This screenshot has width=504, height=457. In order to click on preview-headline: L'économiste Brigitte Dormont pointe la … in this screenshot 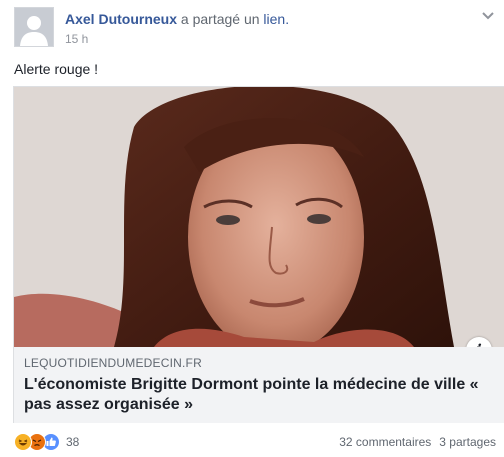, I will do `click(259, 395)`.